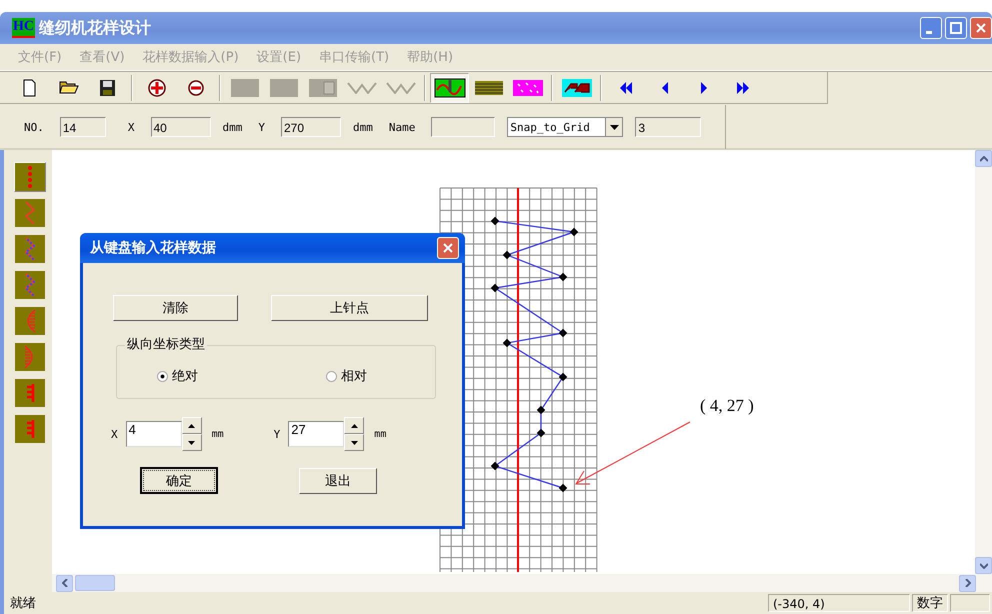 This screenshot has height=614, width=992. I want to click on scatter-icon, so click(527, 88).